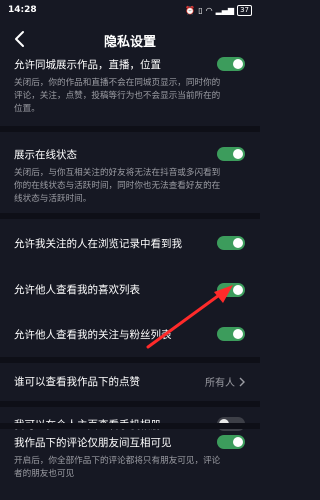 The height and width of the screenshot is (500, 320). Describe the element at coordinates (130, 11) in the screenshot. I see `status-bar: 14:28 ⏰ ▯ ◠ ▂▄▆ 37` at that location.